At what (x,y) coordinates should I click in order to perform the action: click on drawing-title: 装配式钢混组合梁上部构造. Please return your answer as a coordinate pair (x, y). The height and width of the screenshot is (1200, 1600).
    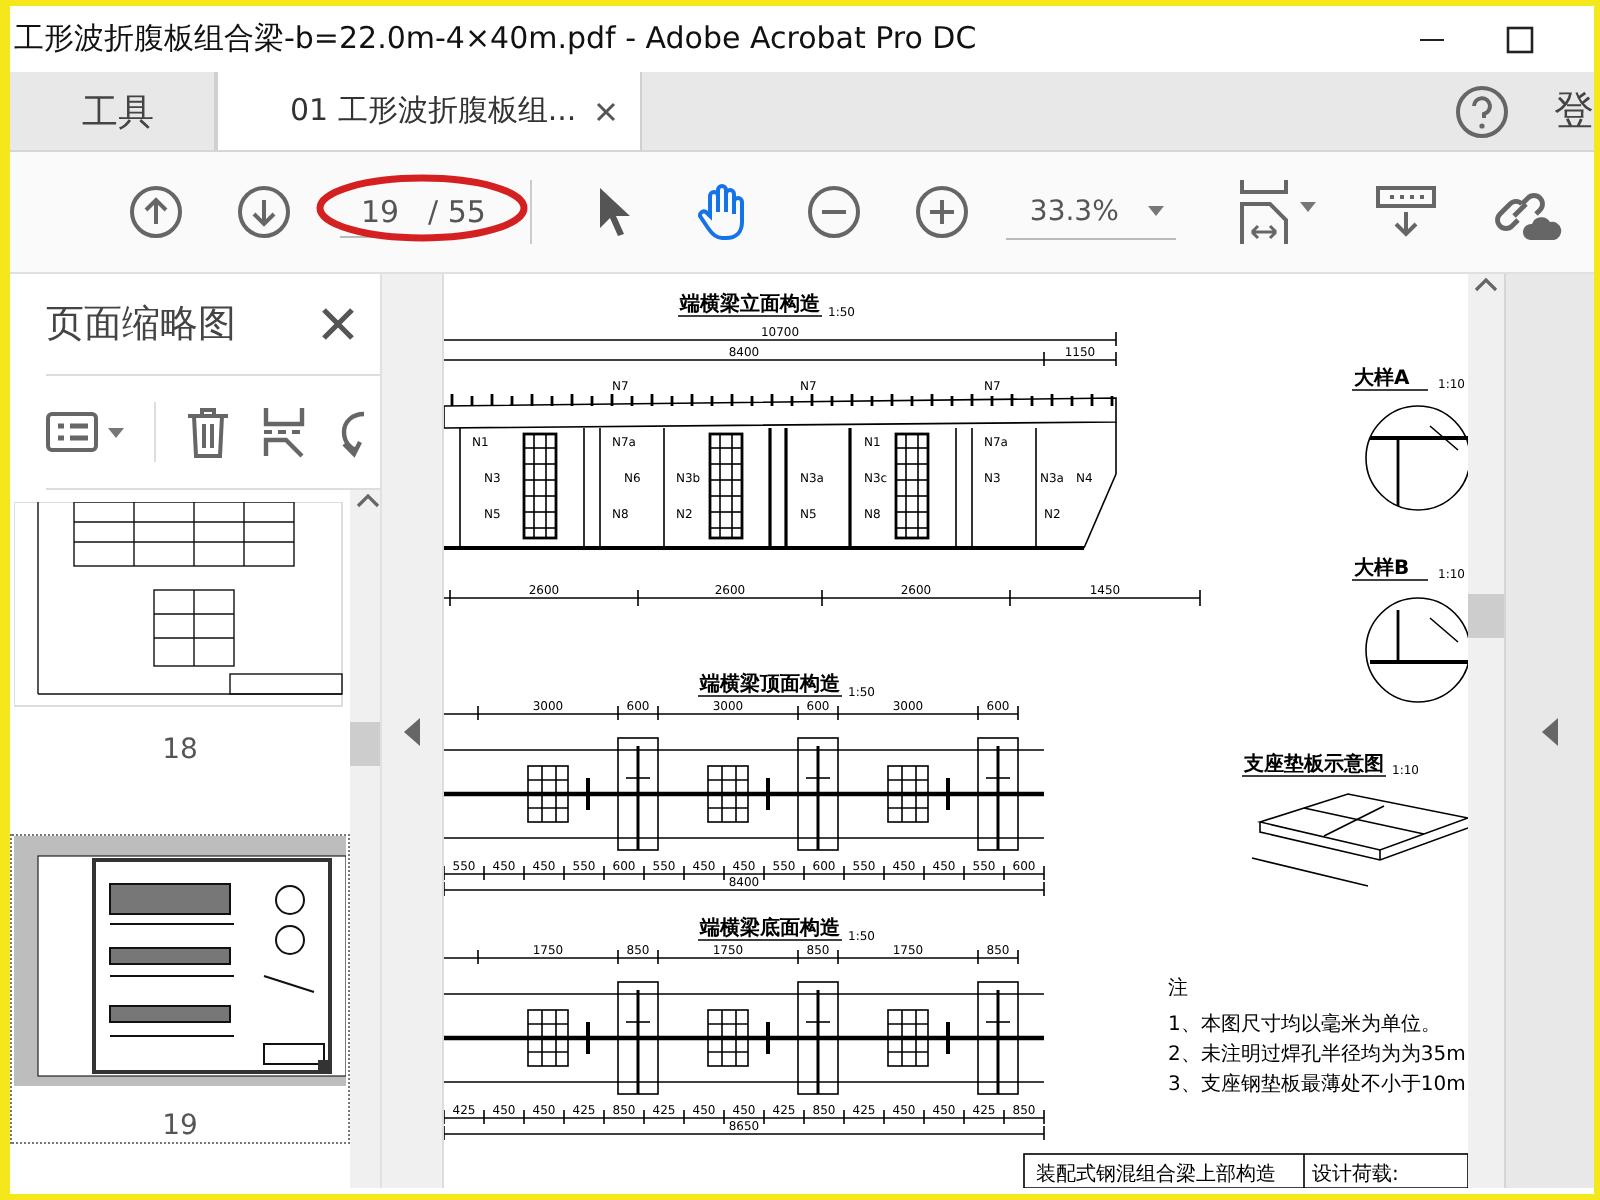
    Looking at the image, I should click on (1156, 1175).